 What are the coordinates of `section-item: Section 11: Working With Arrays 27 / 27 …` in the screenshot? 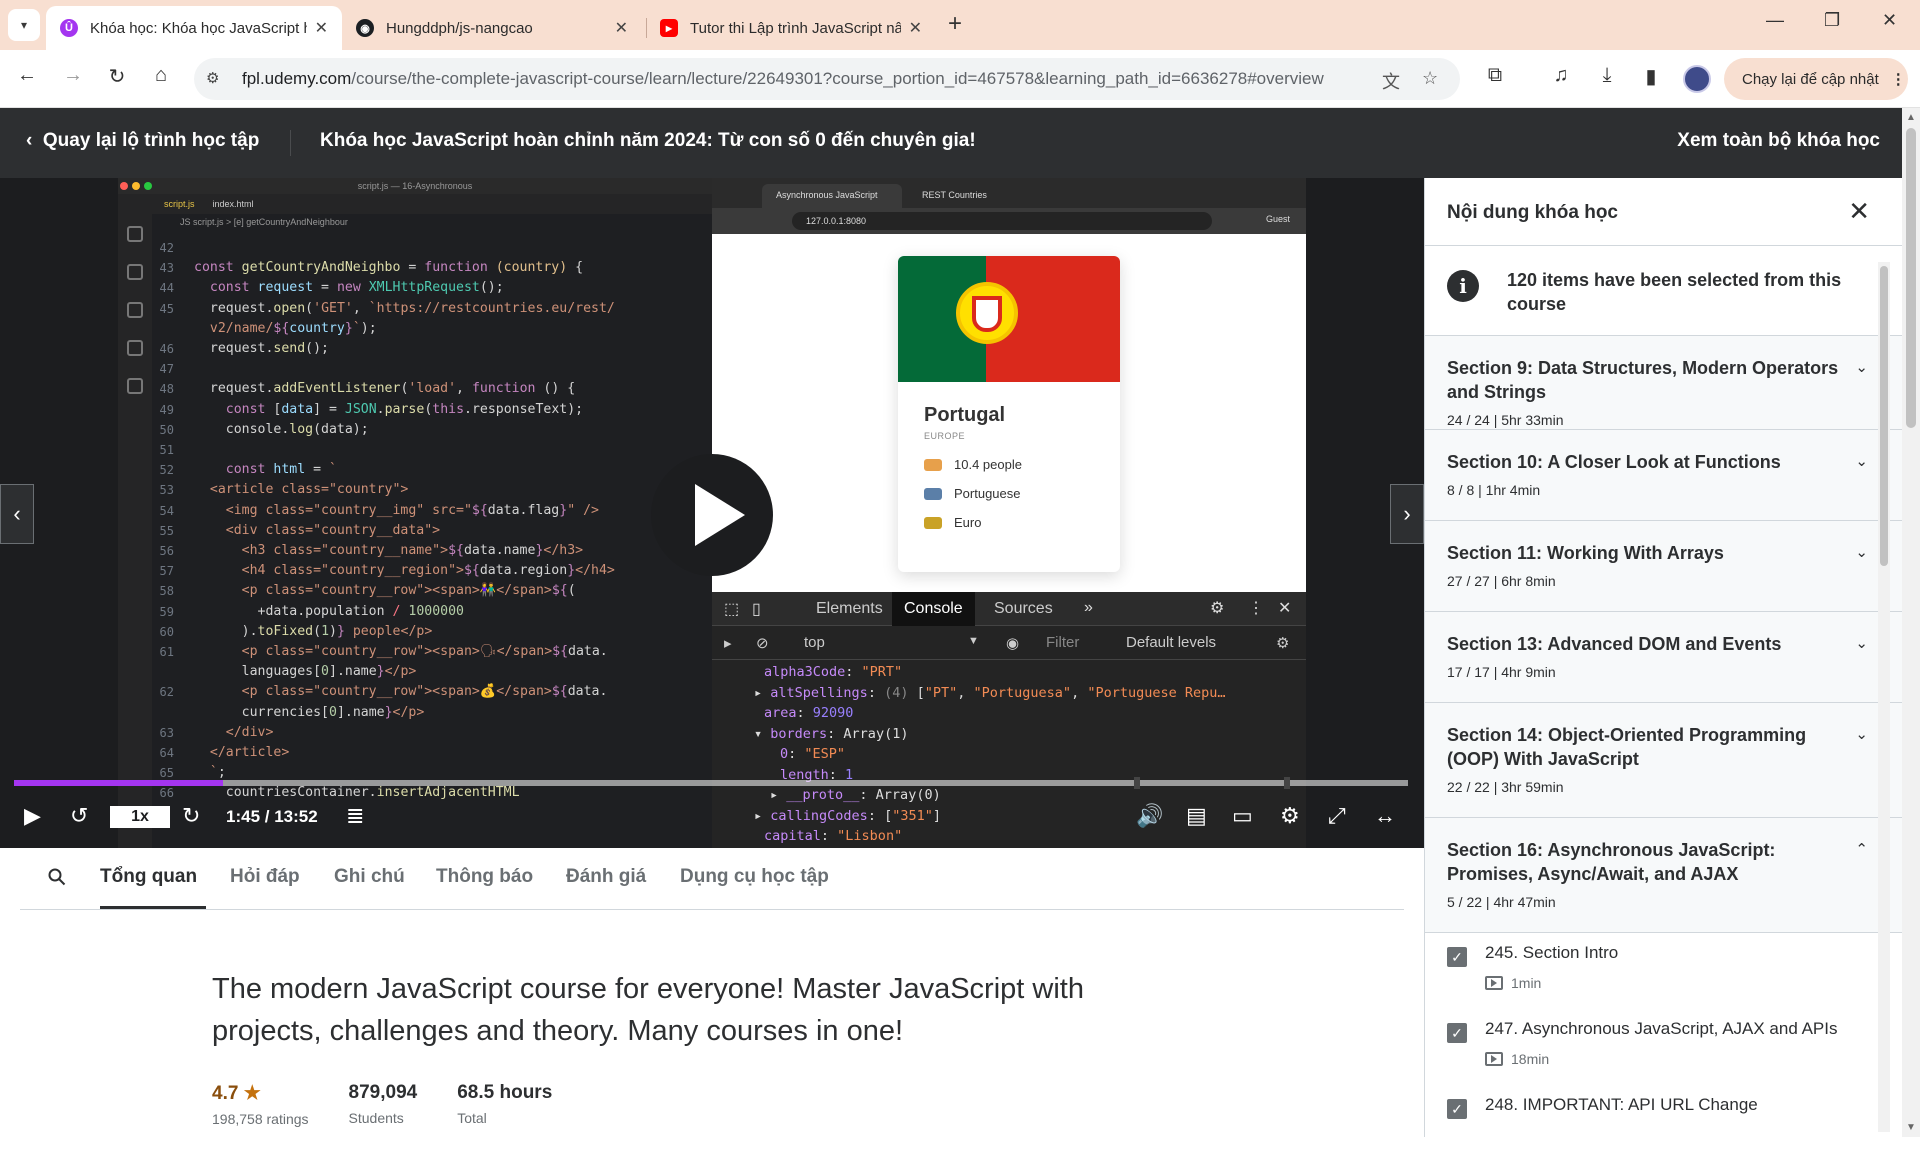 It's located at (1663, 566).